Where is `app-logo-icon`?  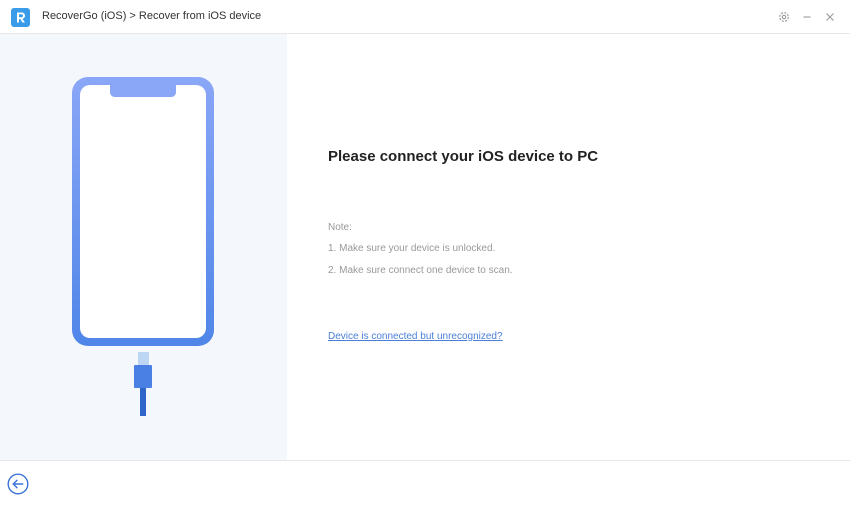
app-logo-icon is located at coordinates (20, 17).